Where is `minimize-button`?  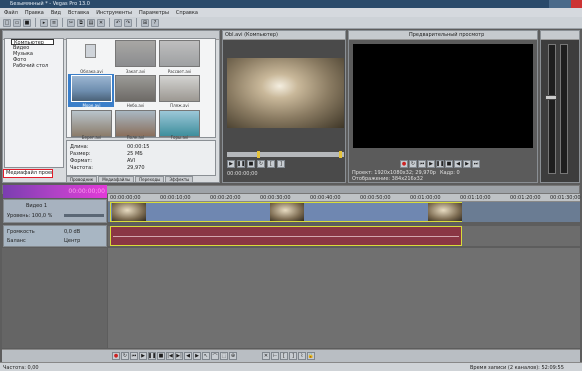 minimize-button is located at coordinates (554, 4).